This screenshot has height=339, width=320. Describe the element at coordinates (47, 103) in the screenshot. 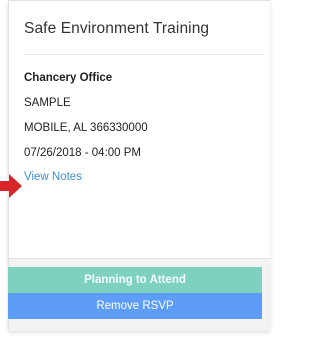

I see `event-location-name: SAMPLE` at that location.